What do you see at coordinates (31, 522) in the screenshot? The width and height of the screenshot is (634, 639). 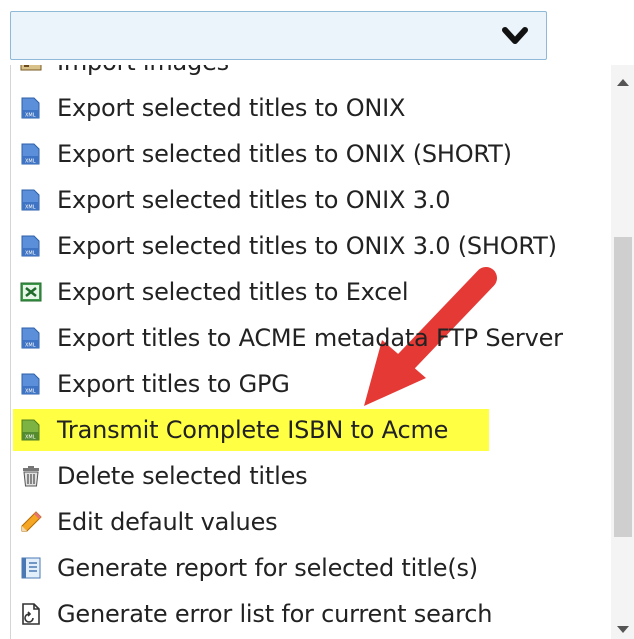 I see `pencil-icon` at bounding box center [31, 522].